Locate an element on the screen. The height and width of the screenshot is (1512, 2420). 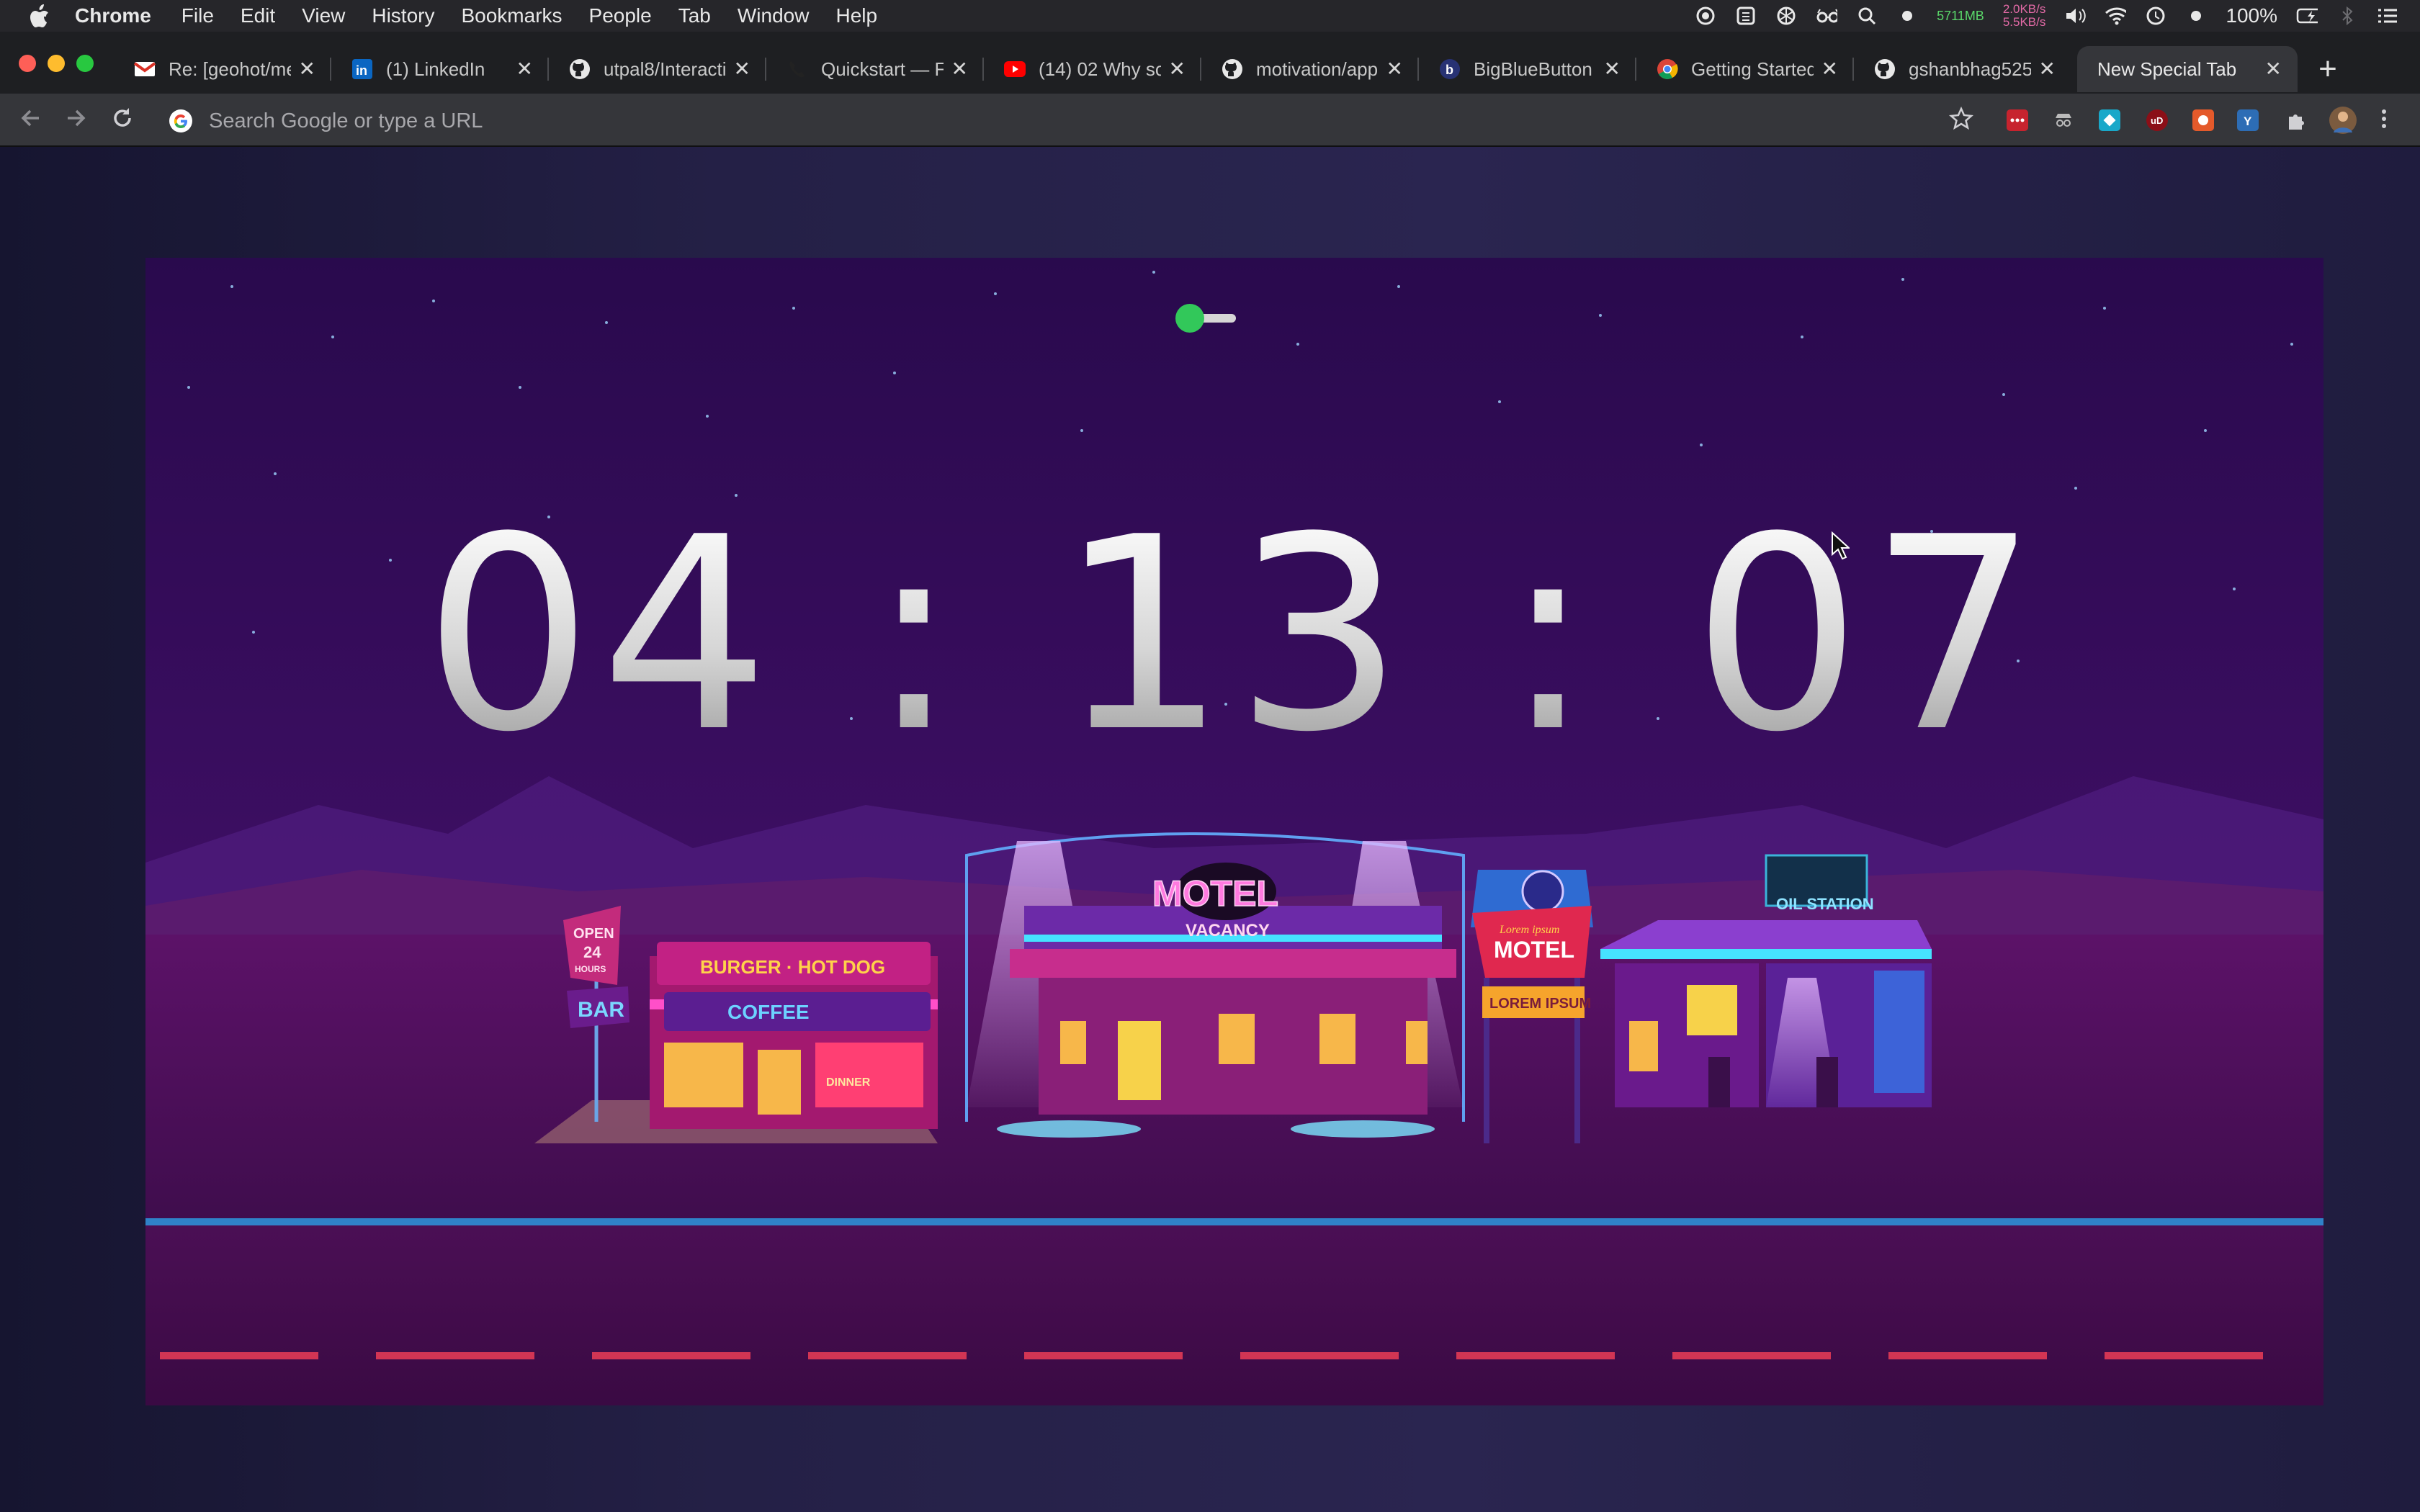
extension-spy-icon is located at coordinates (2063, 120).